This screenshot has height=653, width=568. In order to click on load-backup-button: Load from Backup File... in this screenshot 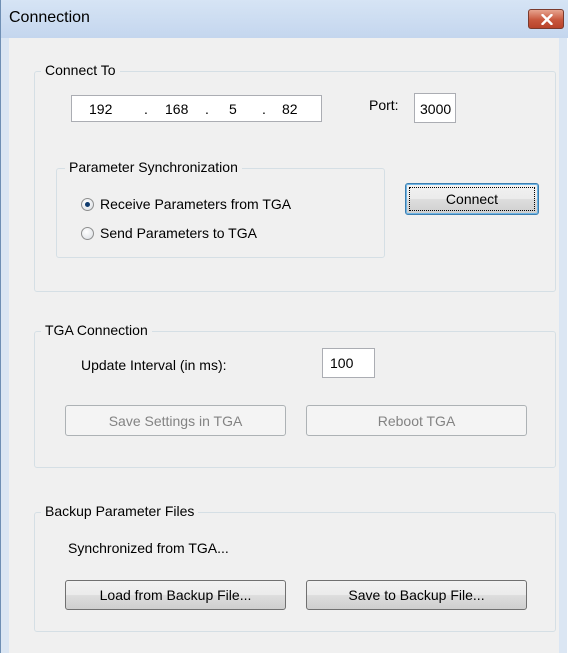, I will do `click(175, 595)`.